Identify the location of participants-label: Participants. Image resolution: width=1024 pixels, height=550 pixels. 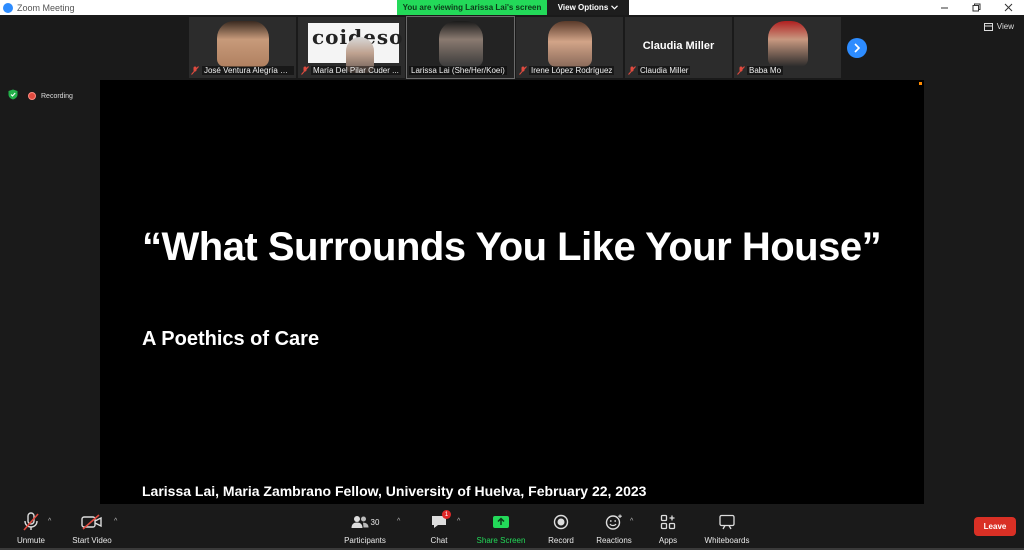
(365, 540).